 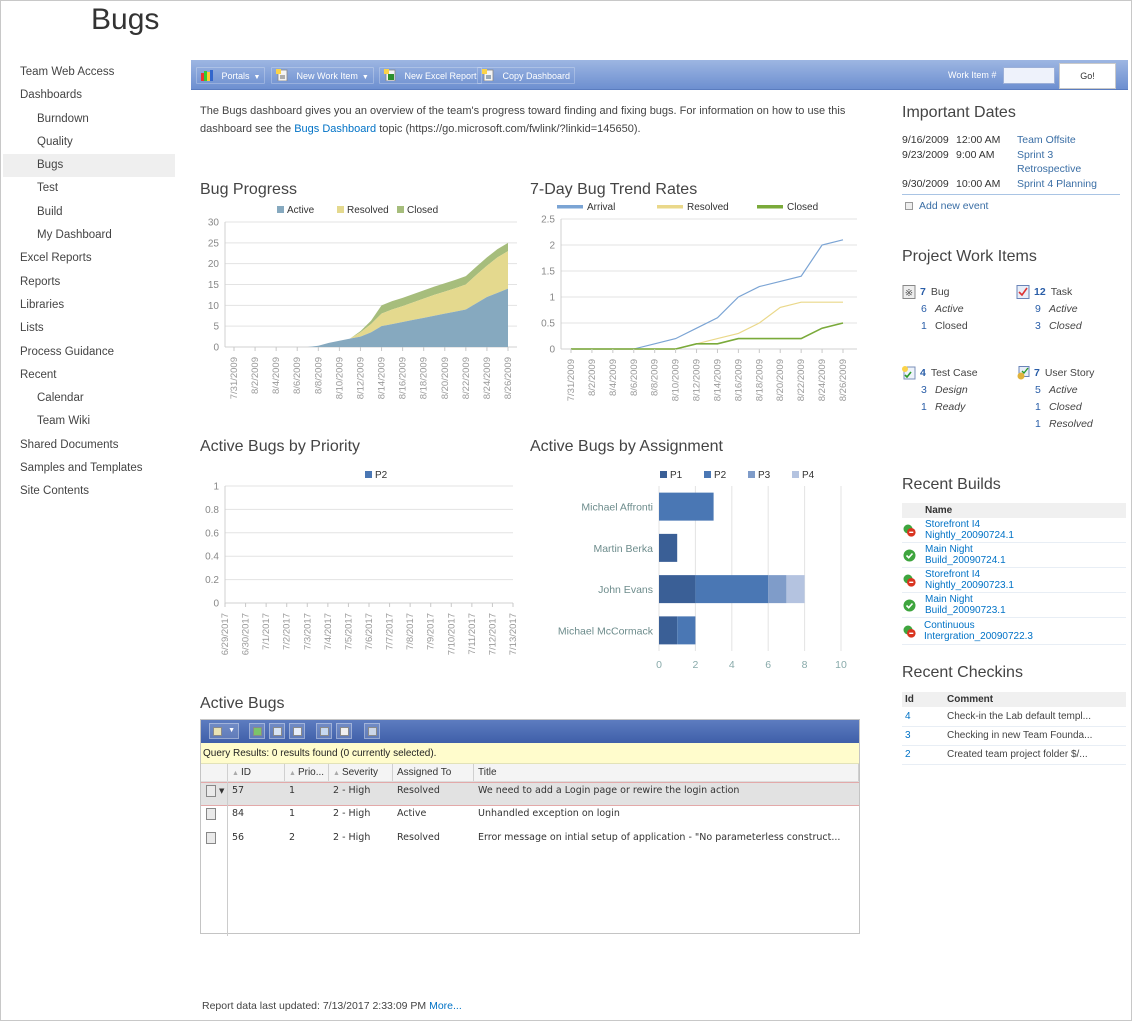 What do you see at coordinates (990, 605) in the screenshot?
I see `build-link: Main Night Build_20090723.1` at bounding box center [990, 605].